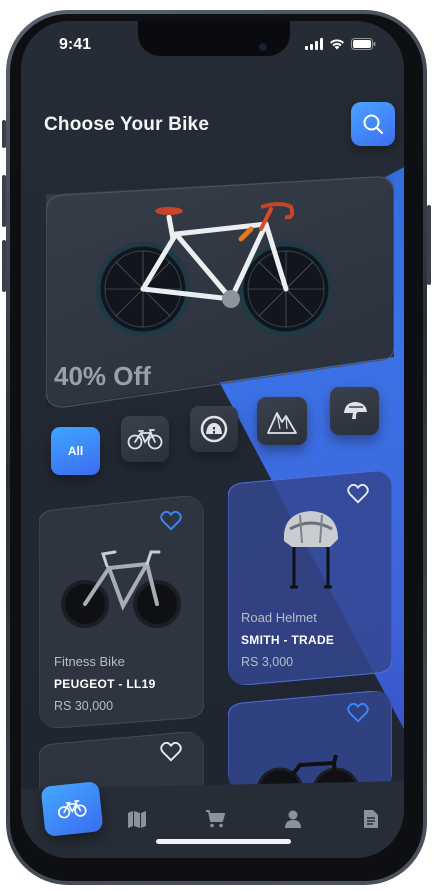 Image resolution: width=433 pixels, height=891 pixels. Describe the element at coordinates (310, 741) in the screenshot. I see `product-card` at that location.